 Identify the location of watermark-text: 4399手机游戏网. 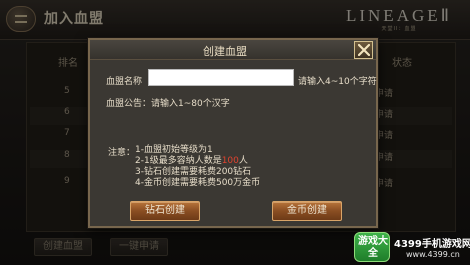
(432, 244).